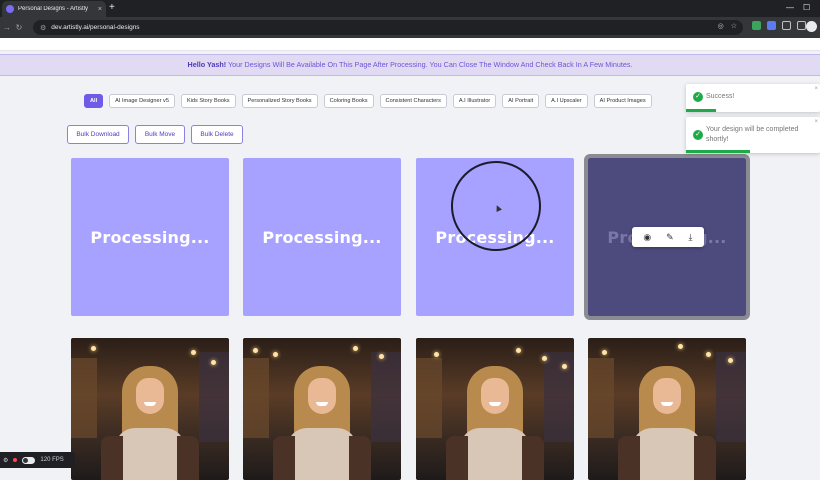 The height and width of the screenshot is (480, 820). Describe the element at coordinates (753, 98) in the screenshot. I see `success-toast: ✓ Success! ×` at that location.